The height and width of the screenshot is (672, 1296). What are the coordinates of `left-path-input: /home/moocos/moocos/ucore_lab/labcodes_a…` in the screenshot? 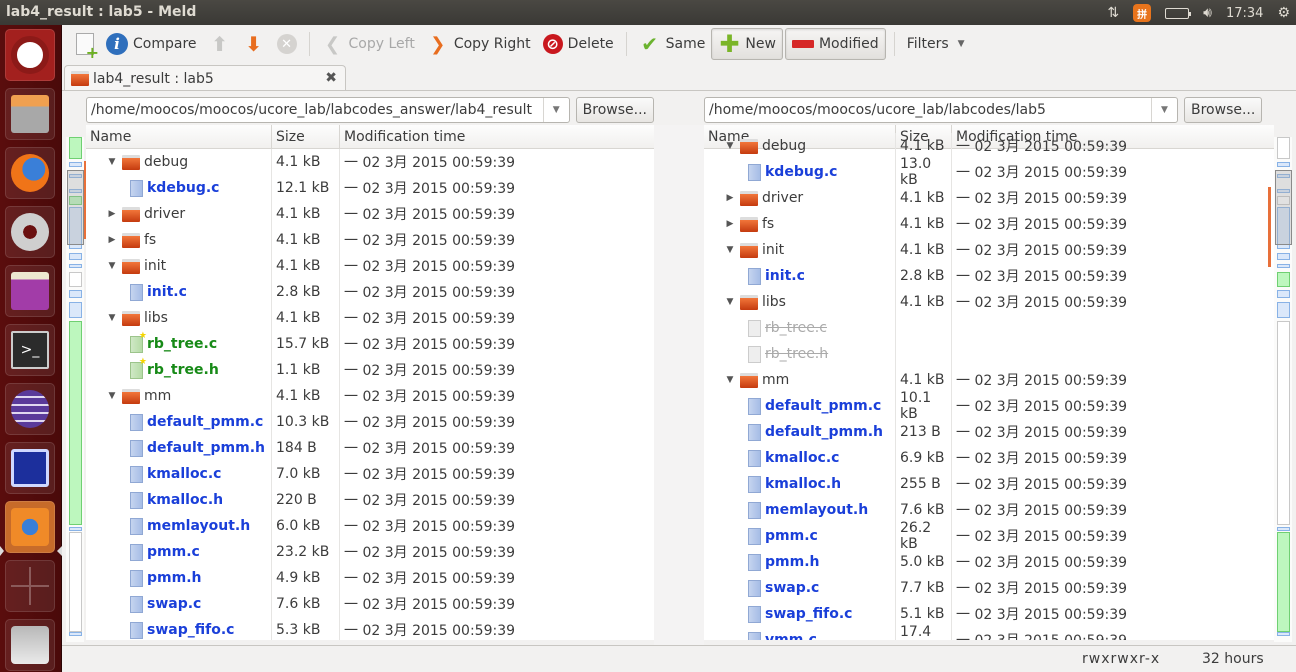 It's located at (315, 110).